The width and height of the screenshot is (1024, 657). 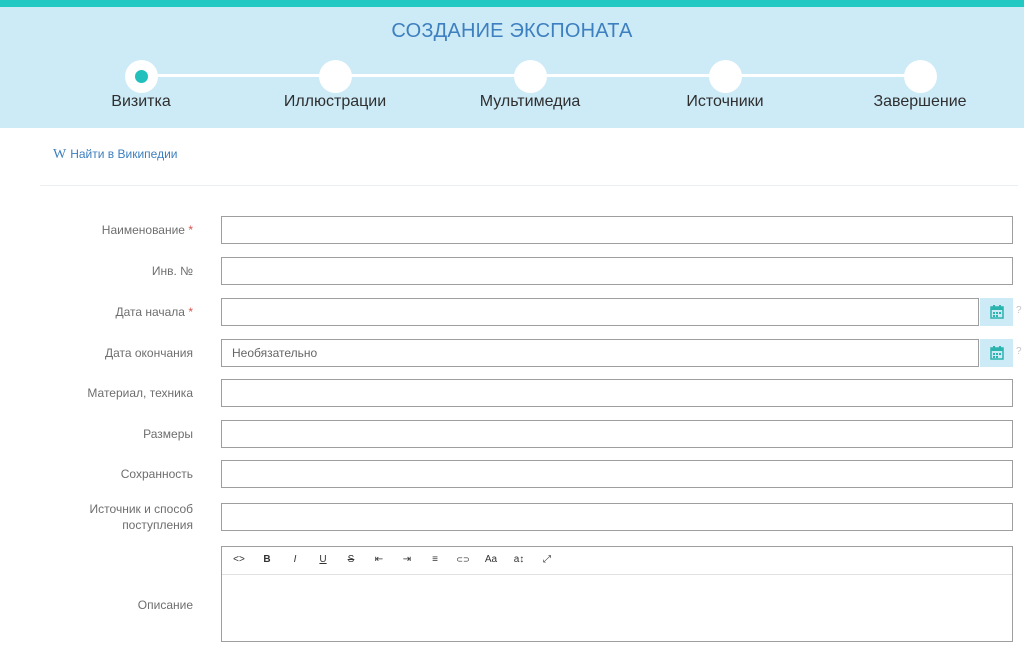 I want to click on end-date-placeholder: Необязательно, so click(x=275, y=353).